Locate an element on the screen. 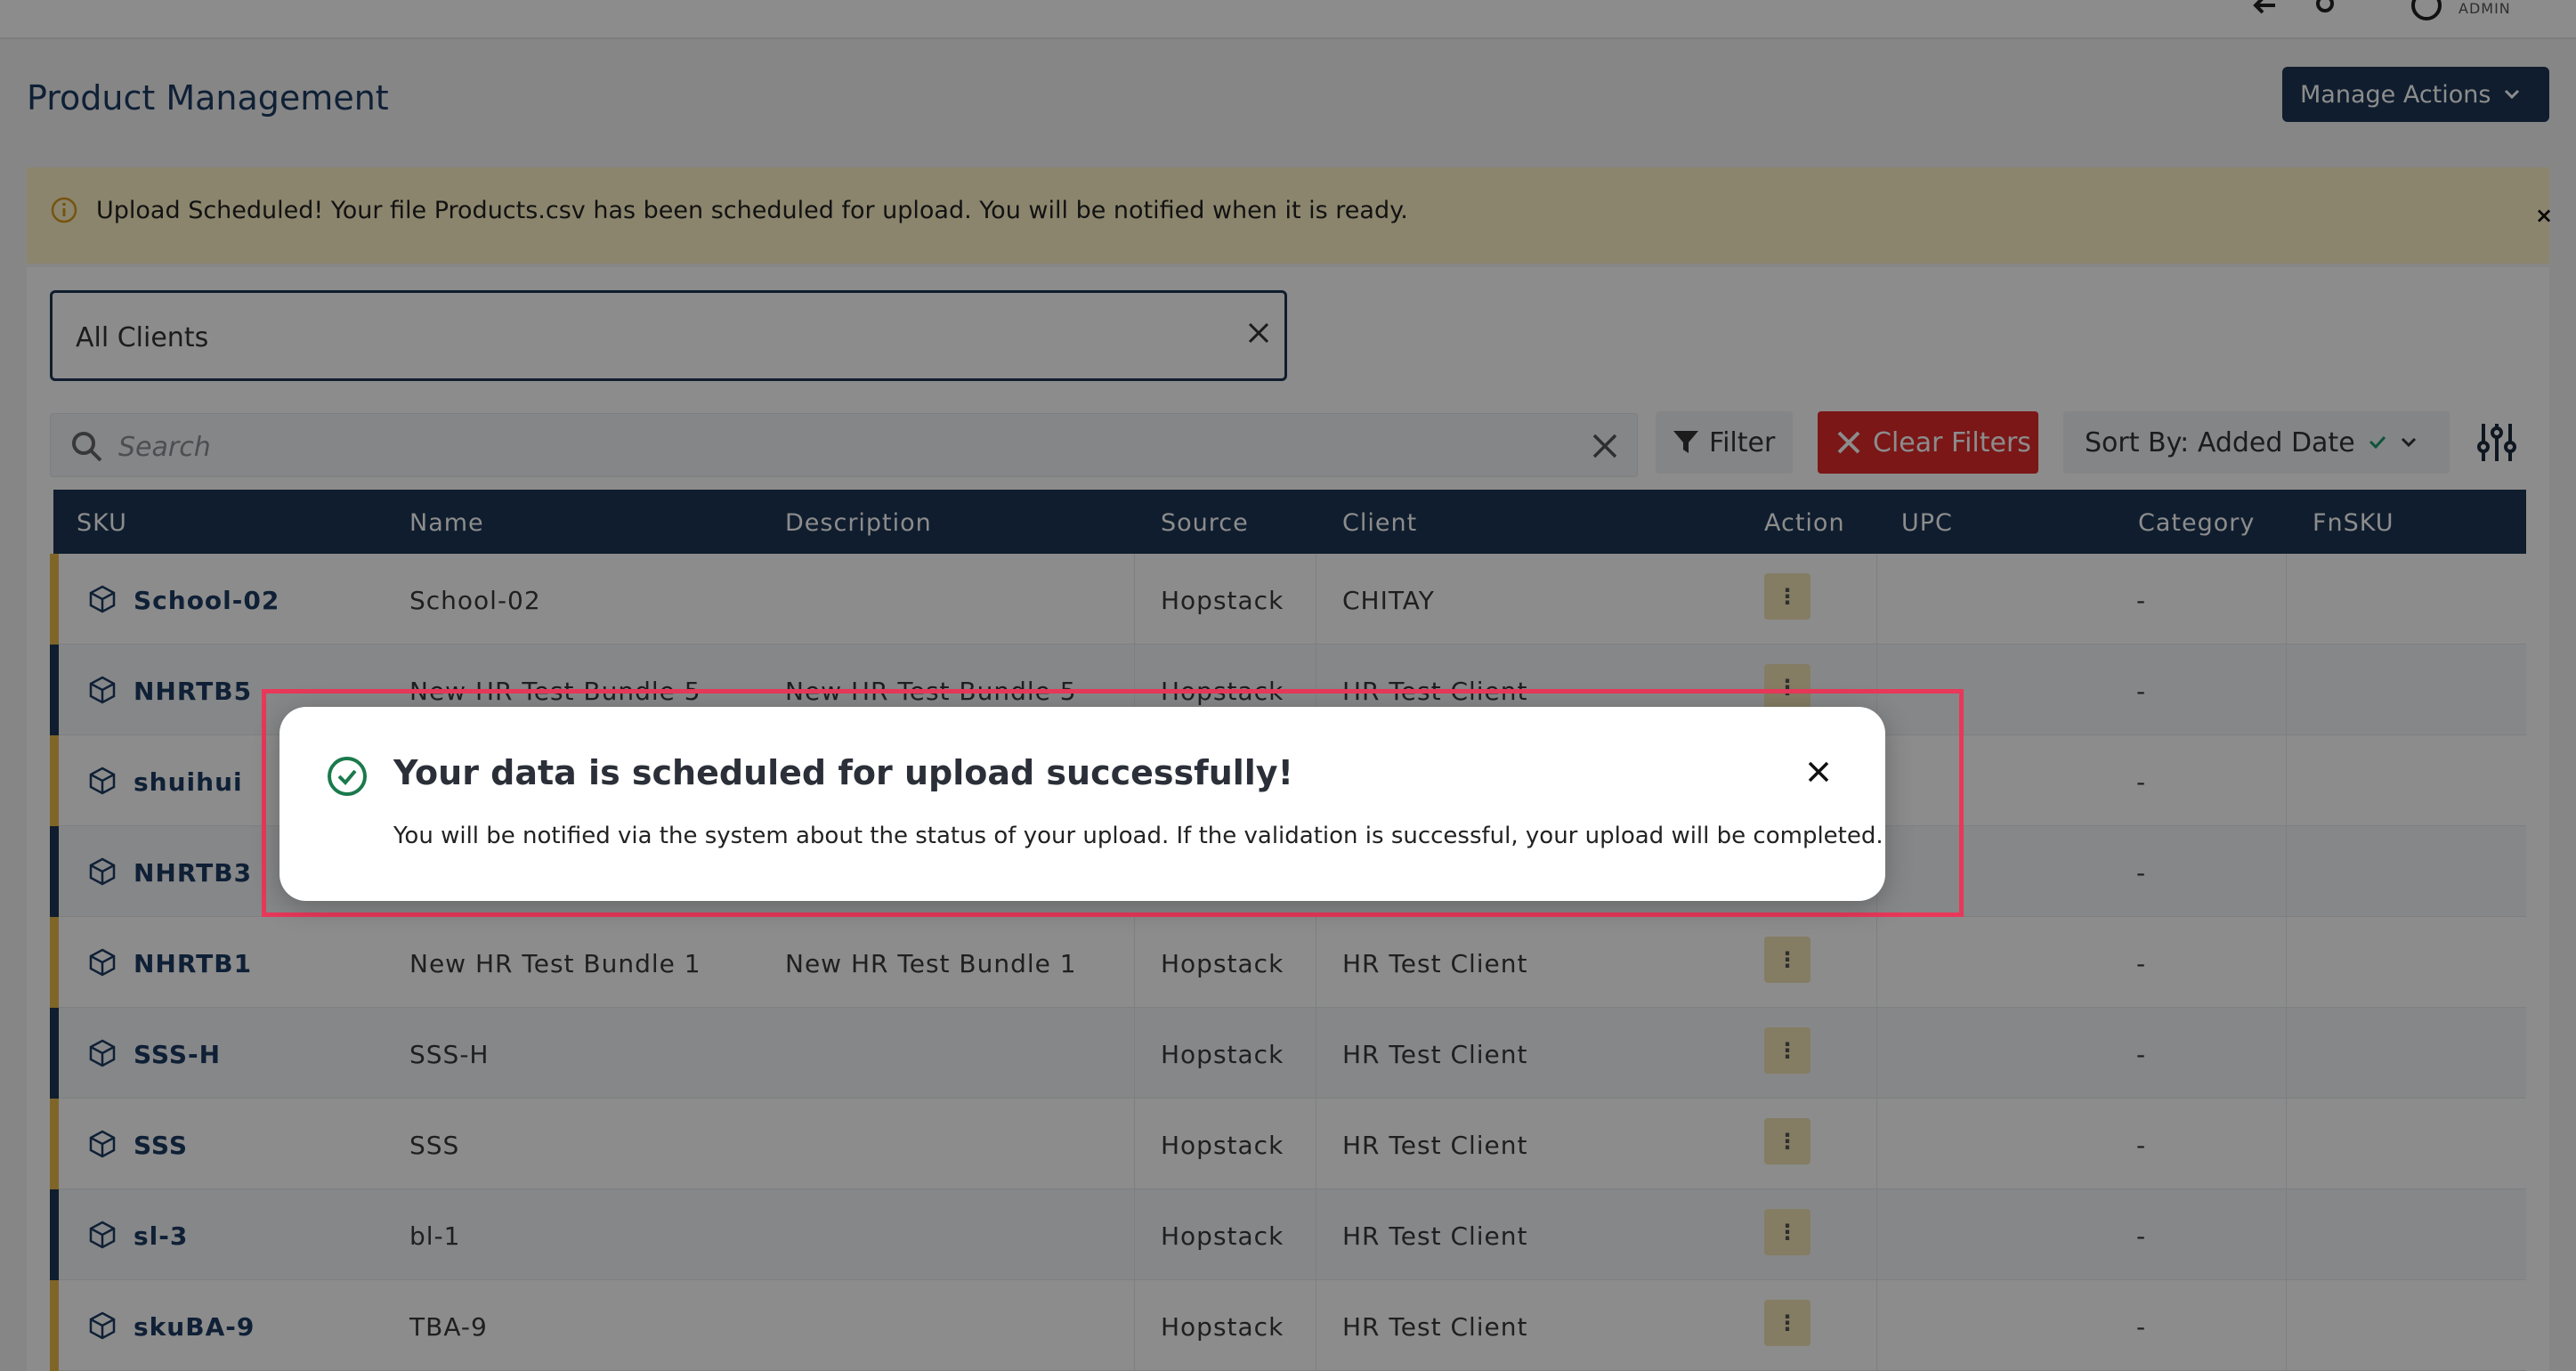  check-circle-icon is located at coordinates (347, 776).